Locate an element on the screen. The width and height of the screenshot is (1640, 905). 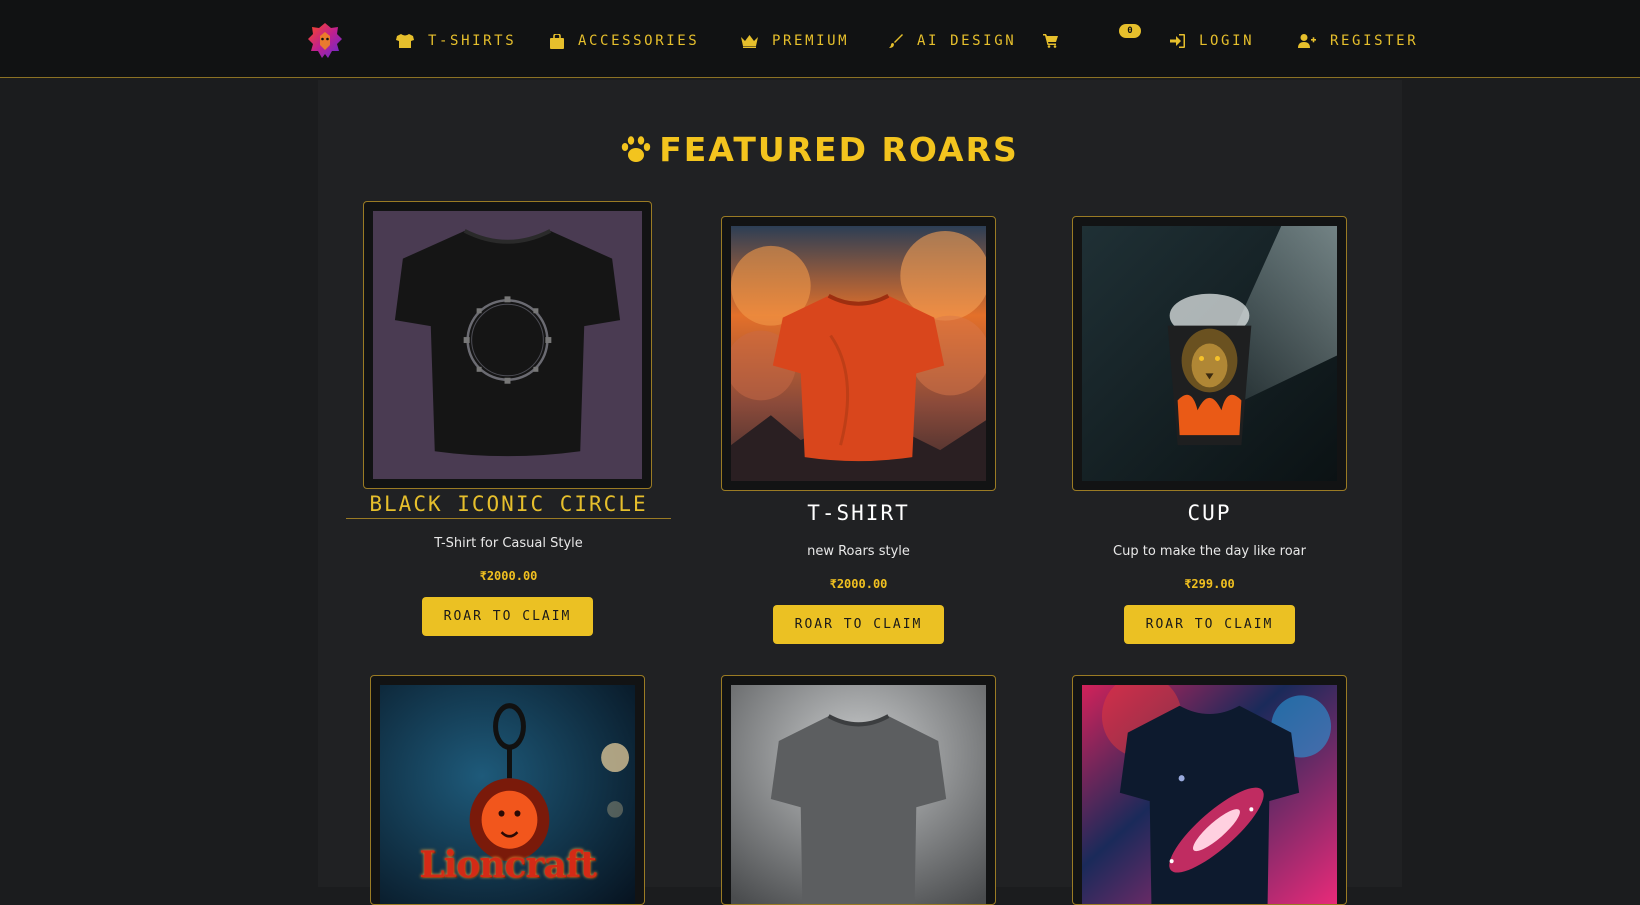
cart-count-badge: 0 is located at coordinates (1130, 31).